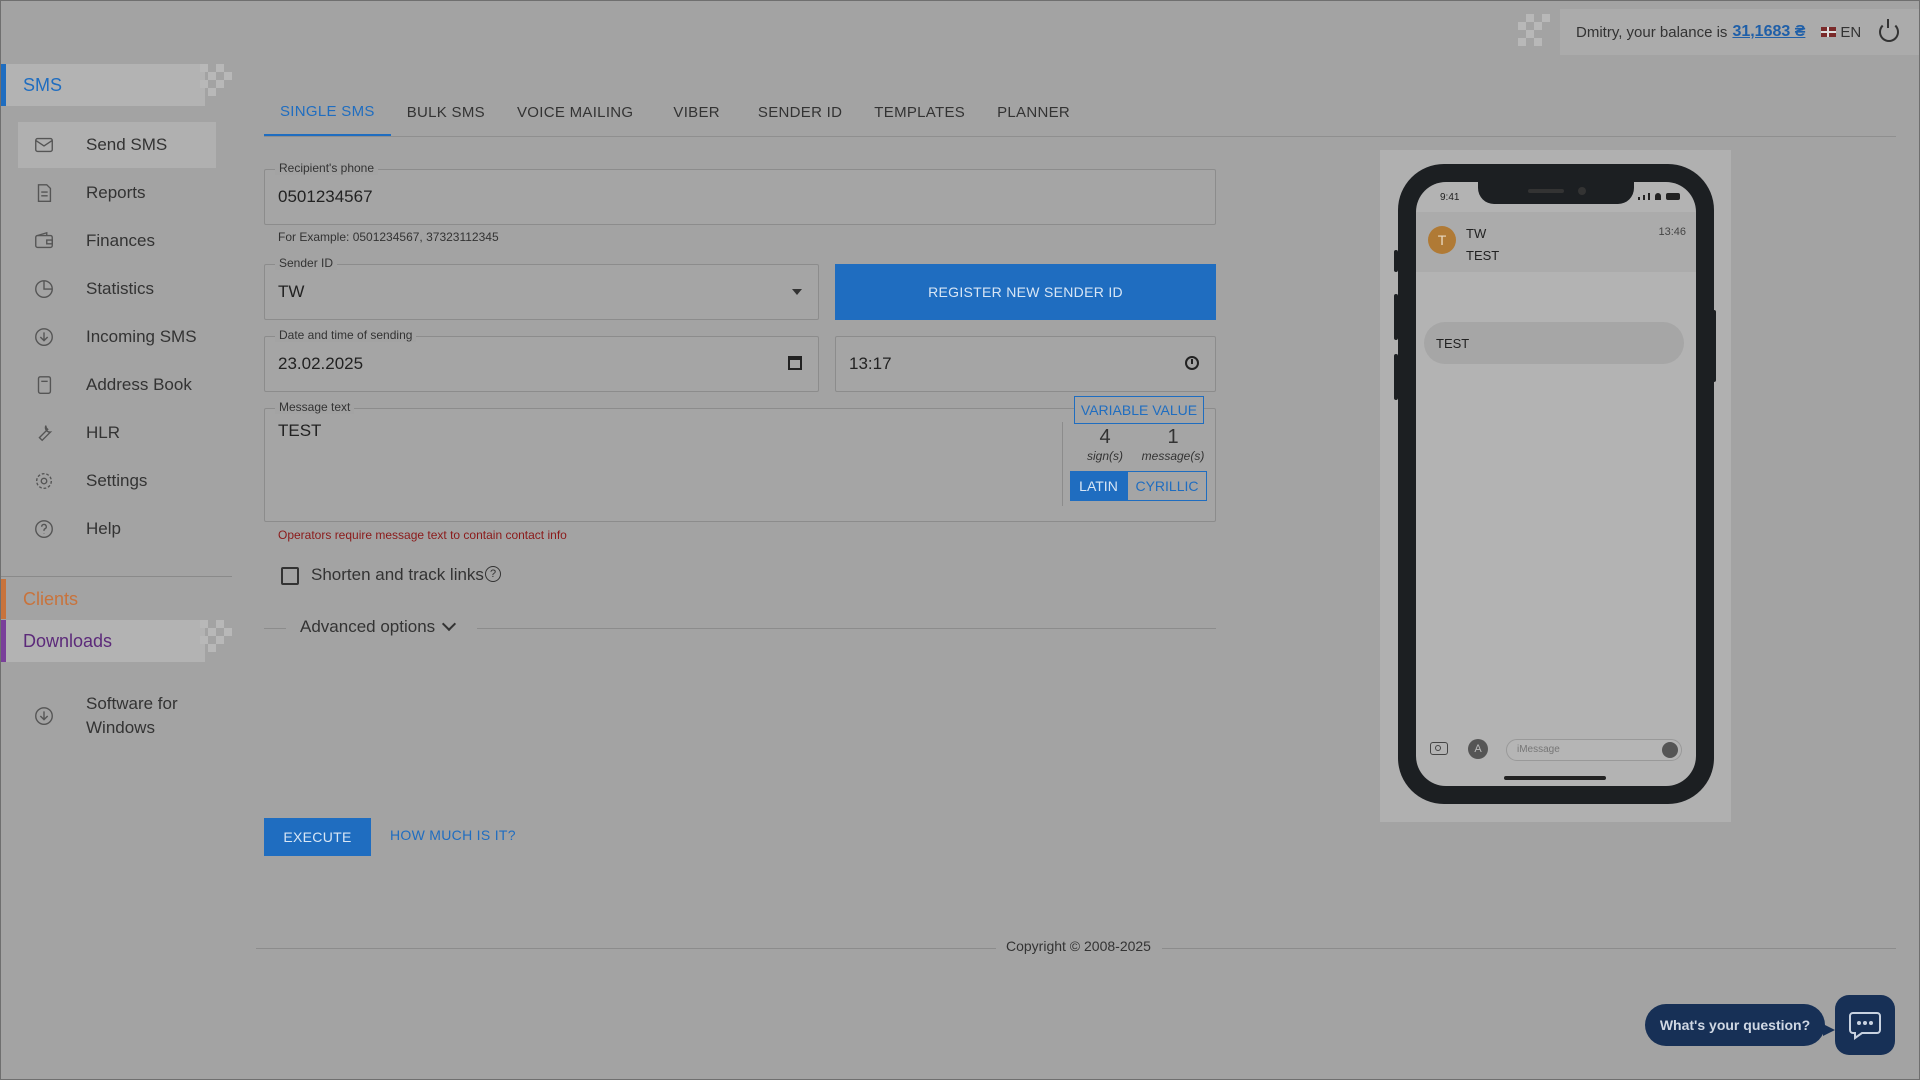 This screenshot has width=1920, height=1080. What do you see at coordinates (317, 837) in the screenshot?
I see `execute-button: EXECUTE` at bounding box center [317, 837].